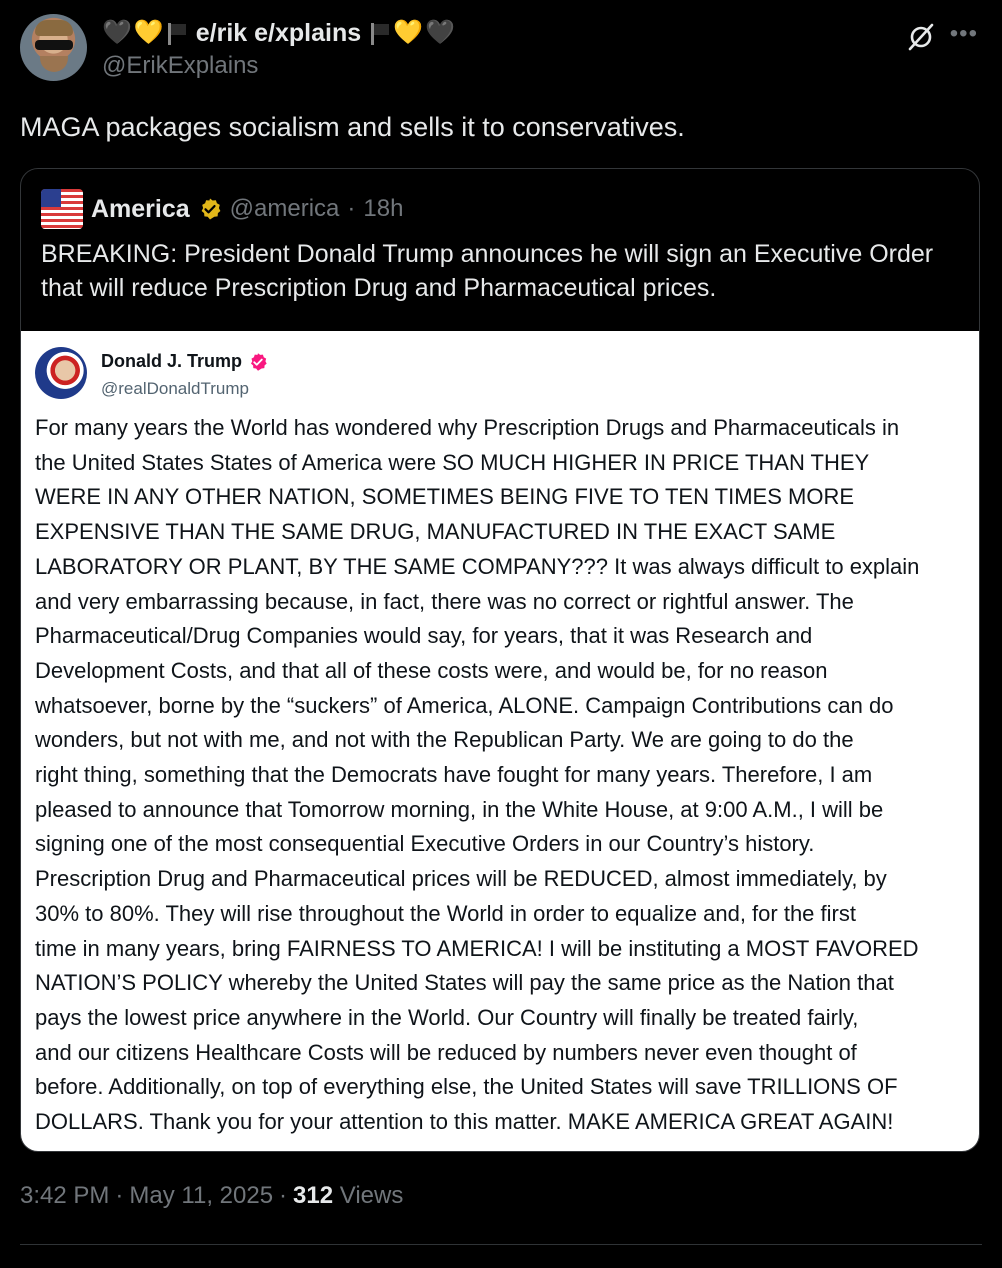 The height and width of the screenshot is (1268, 1002). I want to click on author-avatar, so click(53, 47).